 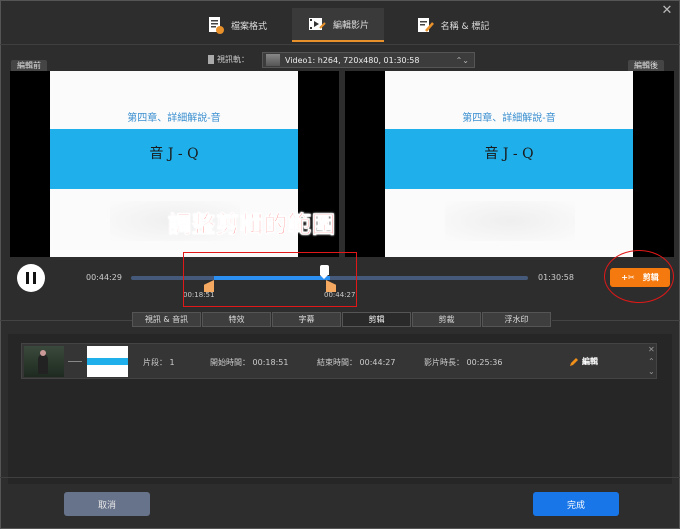 I want to click on total-time: 01:30:58, so click(x=556, y=277).